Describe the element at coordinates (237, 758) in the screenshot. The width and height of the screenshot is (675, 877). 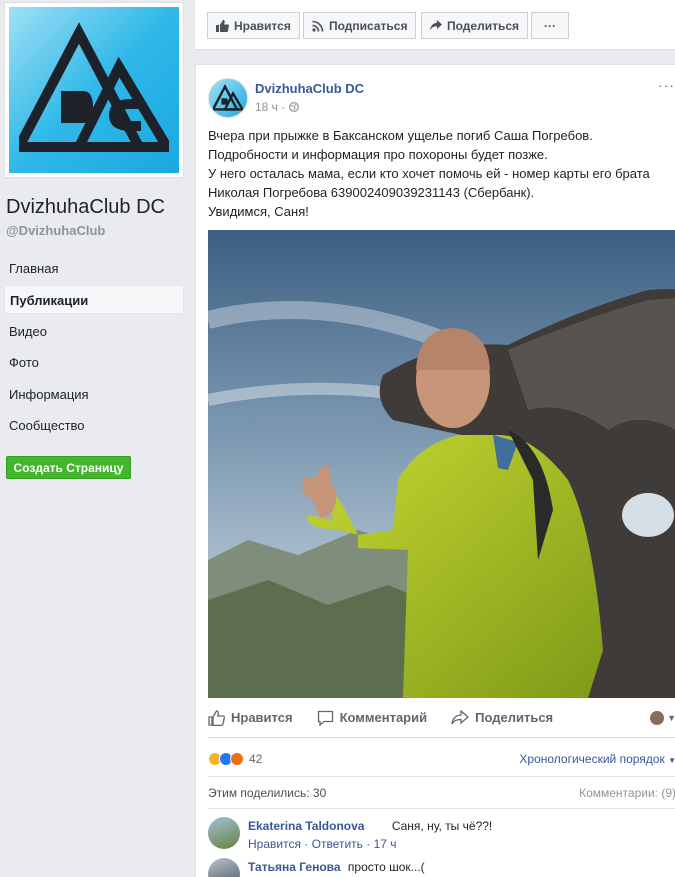
I see `angry-reaction-icon` at that location.